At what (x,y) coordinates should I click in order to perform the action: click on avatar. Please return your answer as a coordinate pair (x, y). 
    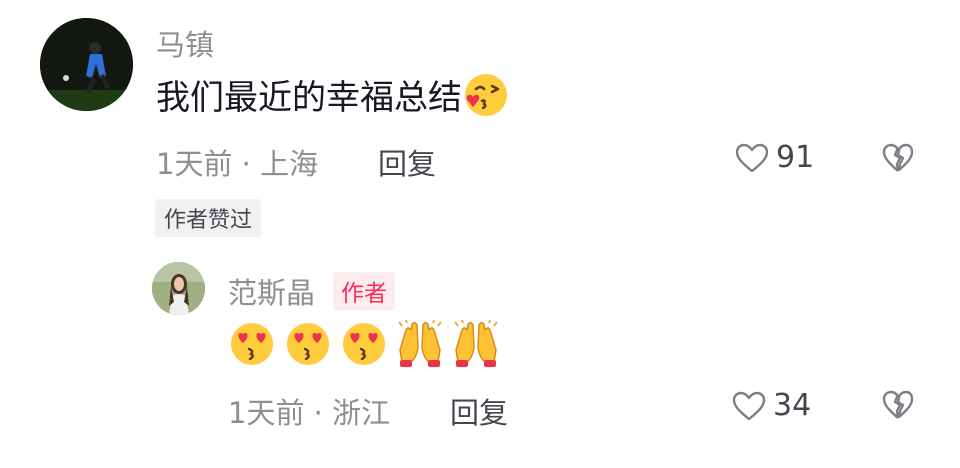
    Looking at the image, I should click on (86, 64).